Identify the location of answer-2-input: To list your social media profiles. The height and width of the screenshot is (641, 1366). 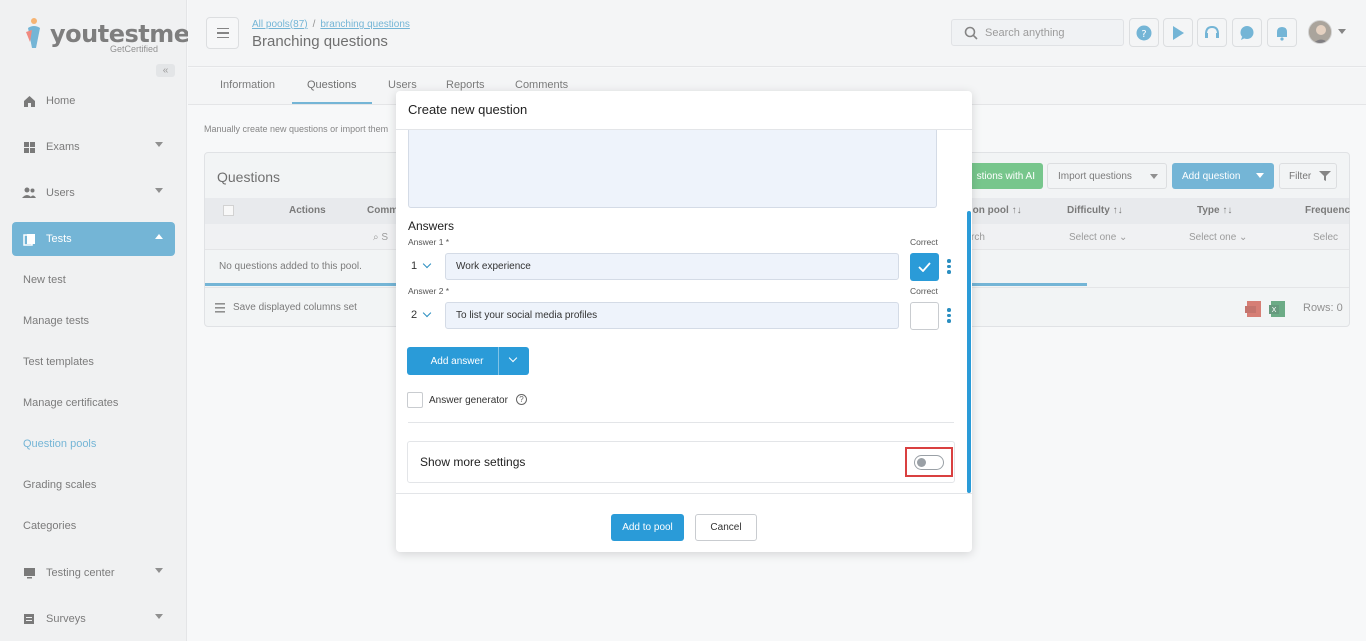
(672, 315).